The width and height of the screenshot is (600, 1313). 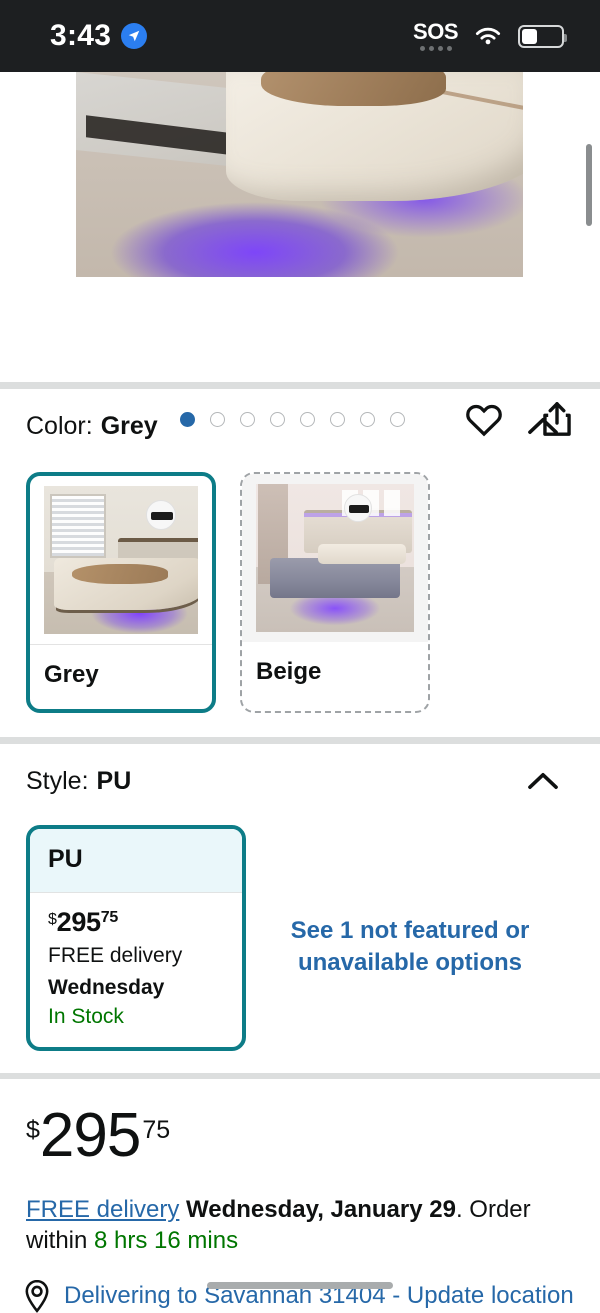 What do you see at coordinates (289, 671) in the screenshot?
I see `color-option-beige-label: Beige` at bounding box center [289, 671].